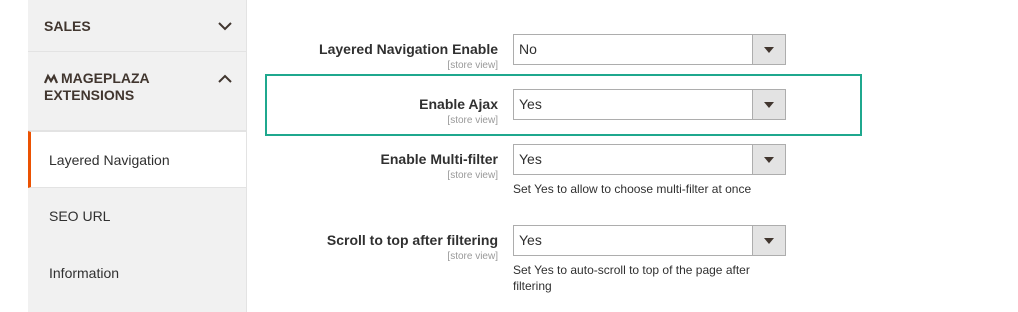 The image size is (1018, 312). Describe the element at coordinates (137, 26) in the screenshot. I see `sales-section-toggle: SALES` at that location.